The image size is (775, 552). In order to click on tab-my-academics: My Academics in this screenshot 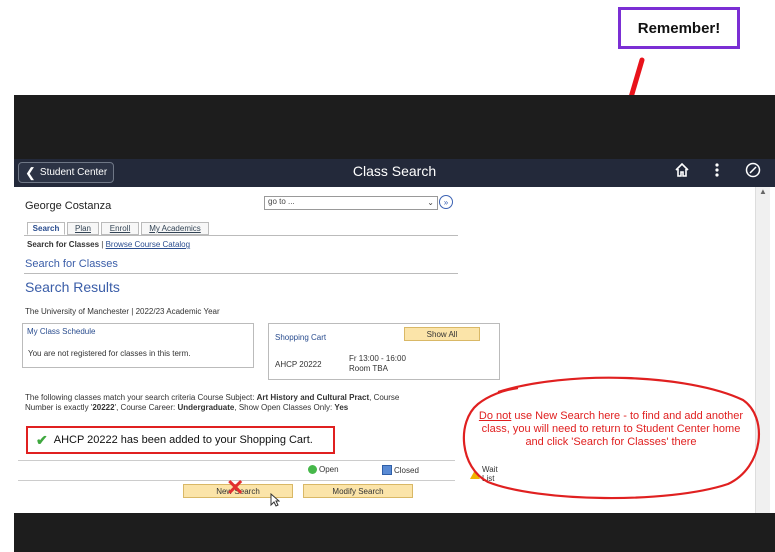, I will do `click(175, 228)`.